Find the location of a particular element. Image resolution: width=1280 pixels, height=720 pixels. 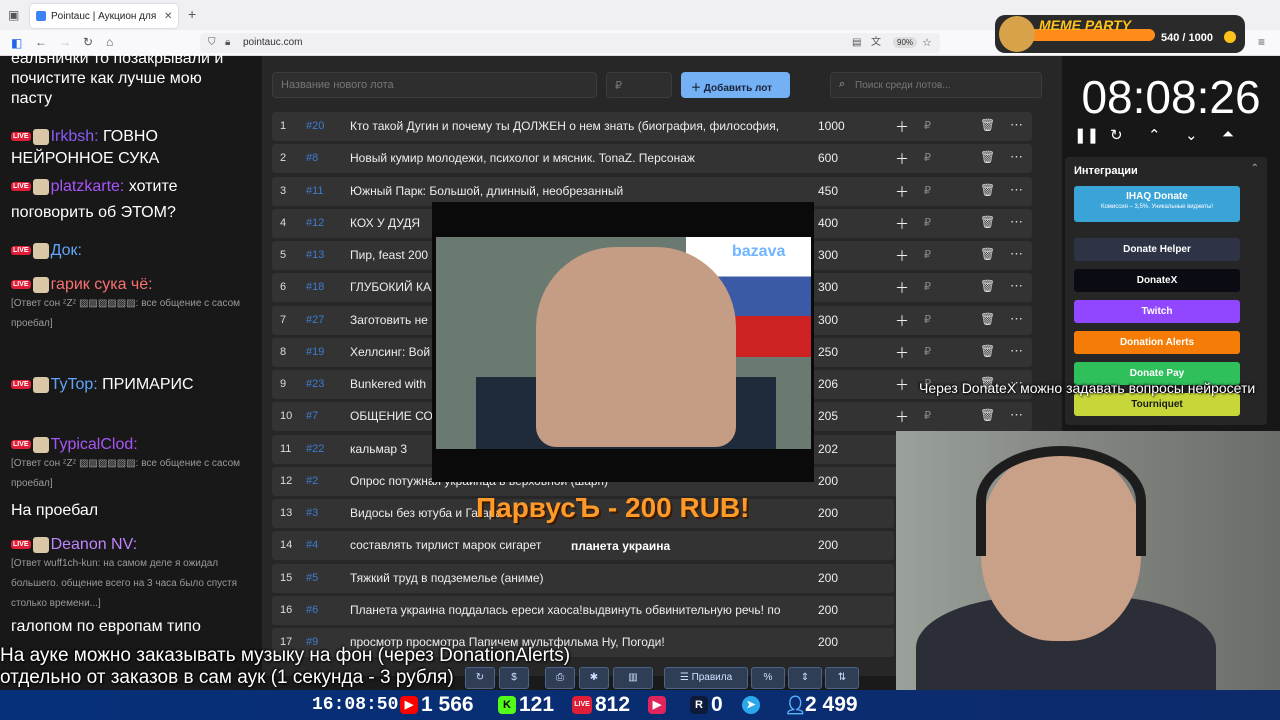

back-icon: ← is located at coordinates (41, 42).